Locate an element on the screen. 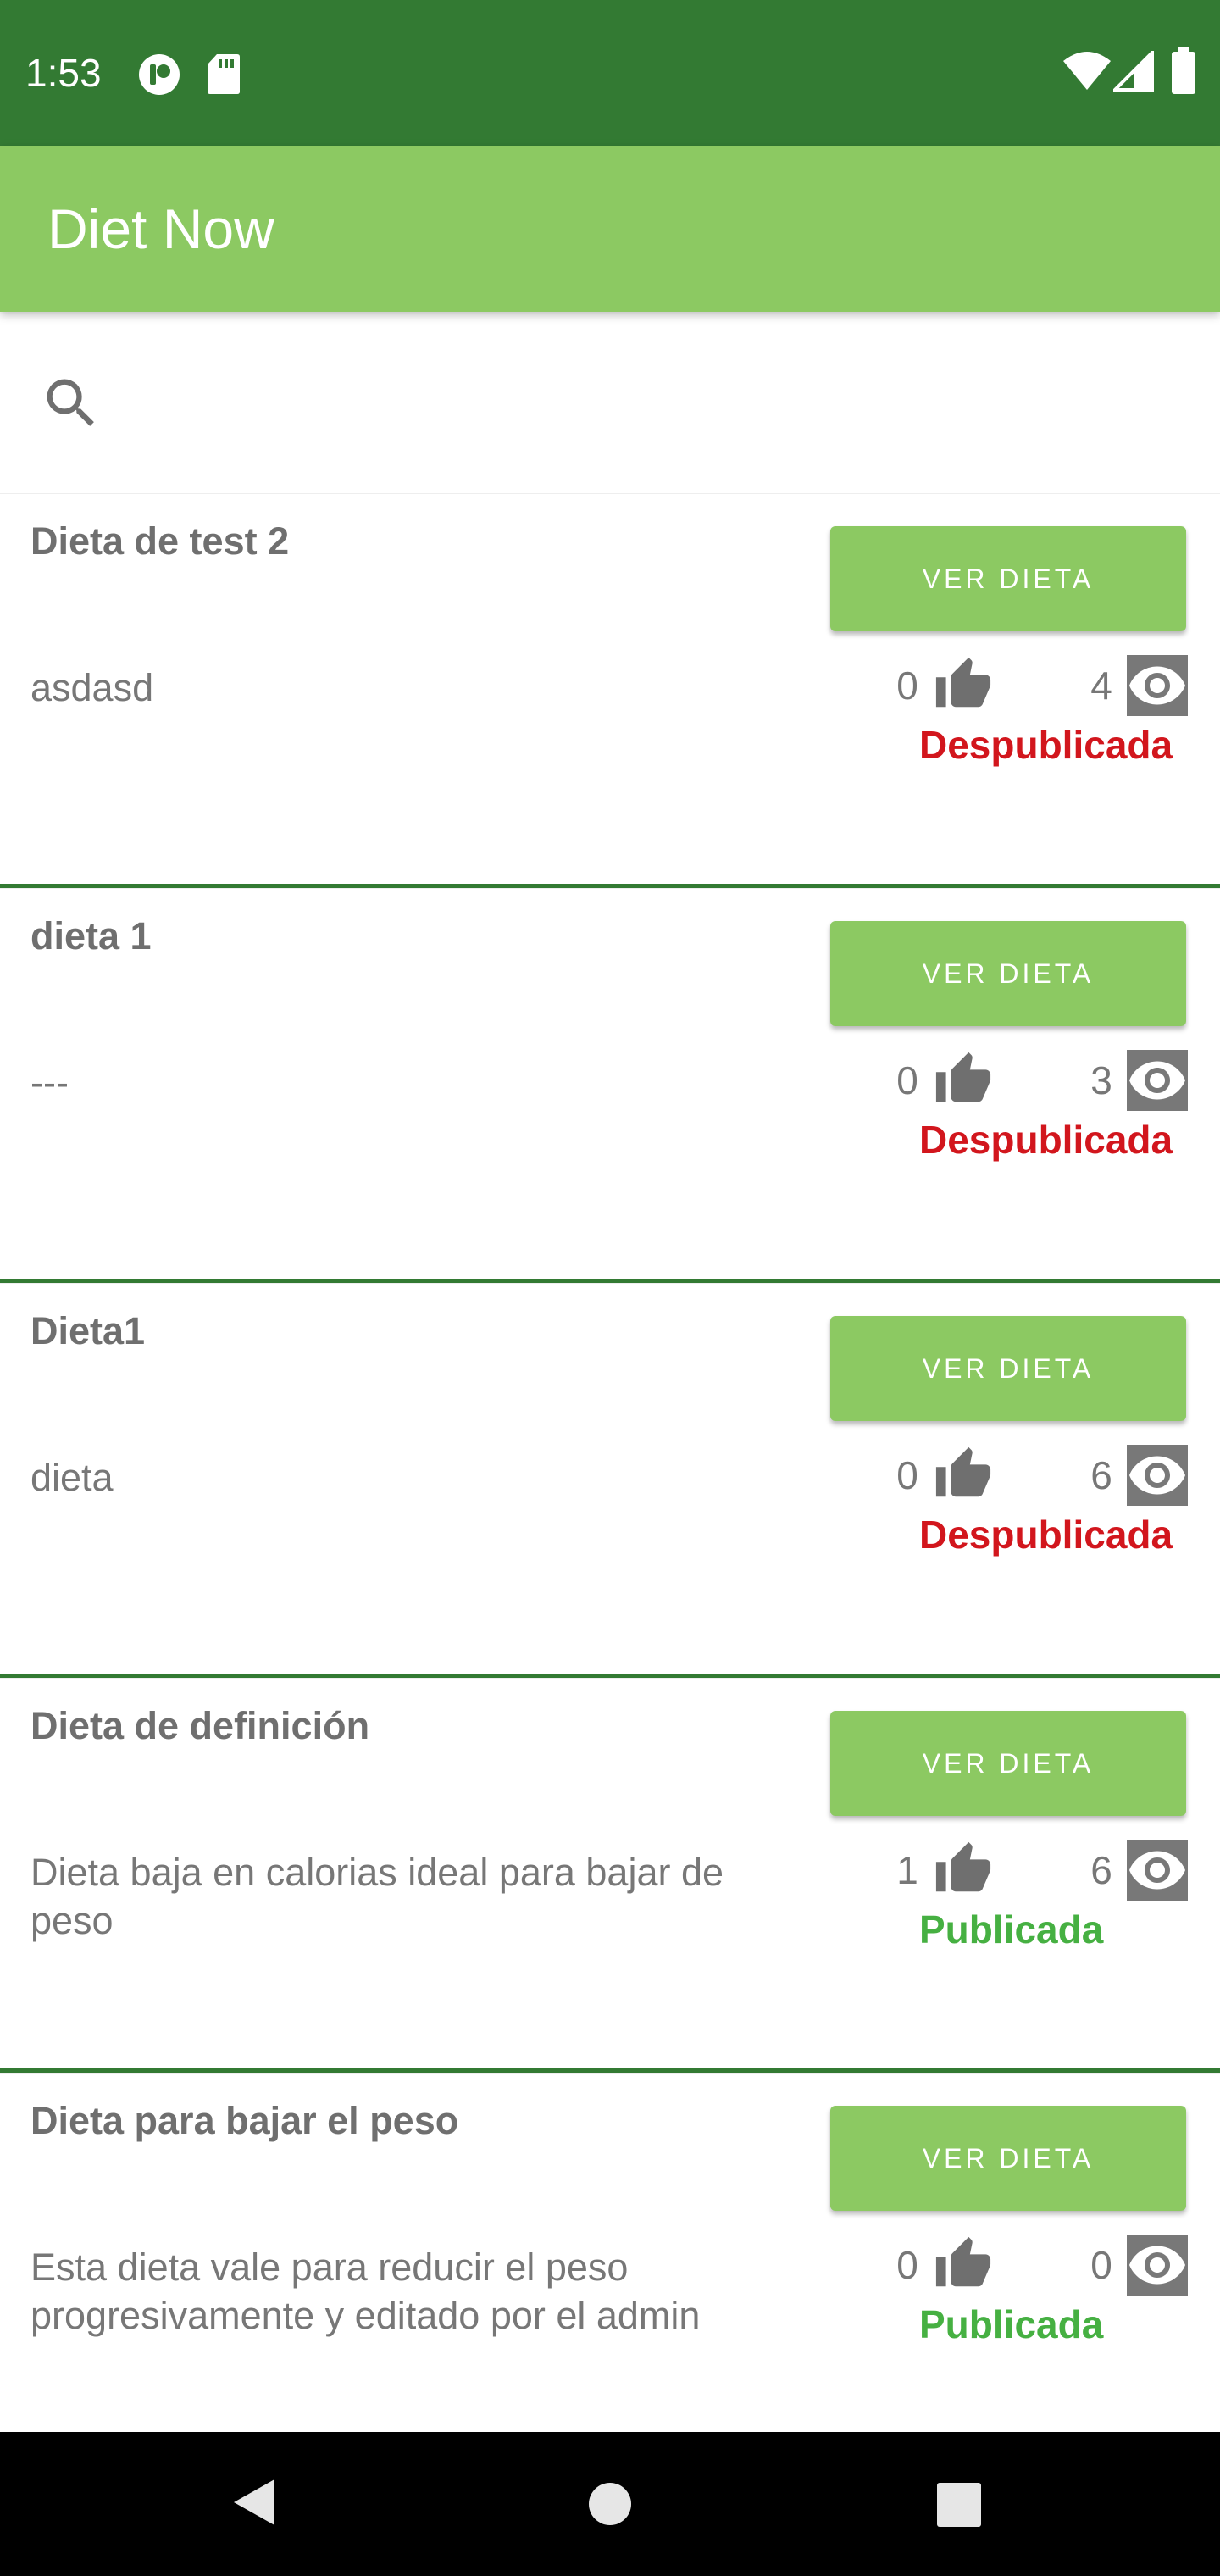  battery-icon is located at coordinates (1183, 70).